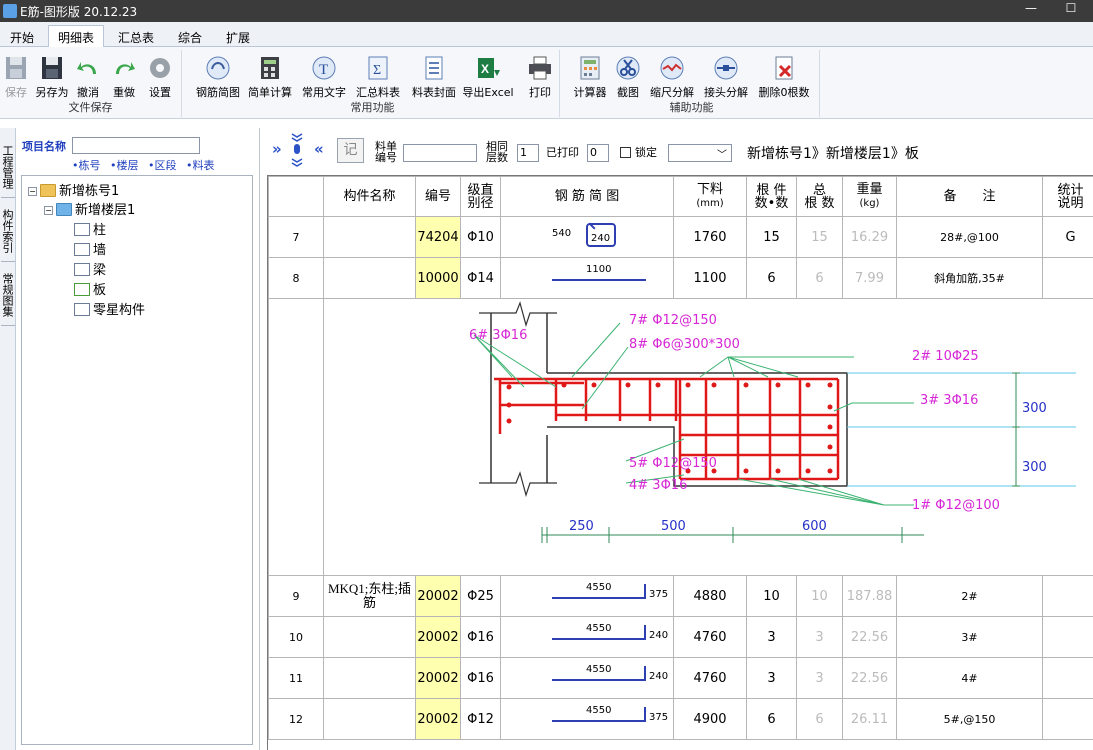 The image size is (1093, 750). What do you see at coordinates (90, 268) in the screenshot?
I see `tree-item-beam: 梁` at bounding box center [90, 268].